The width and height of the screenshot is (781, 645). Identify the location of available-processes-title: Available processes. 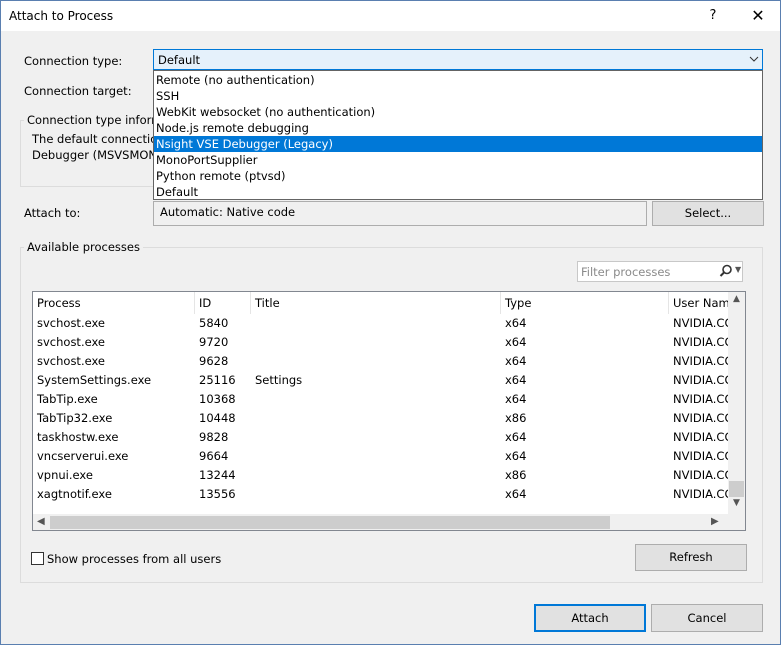
(83, 247).